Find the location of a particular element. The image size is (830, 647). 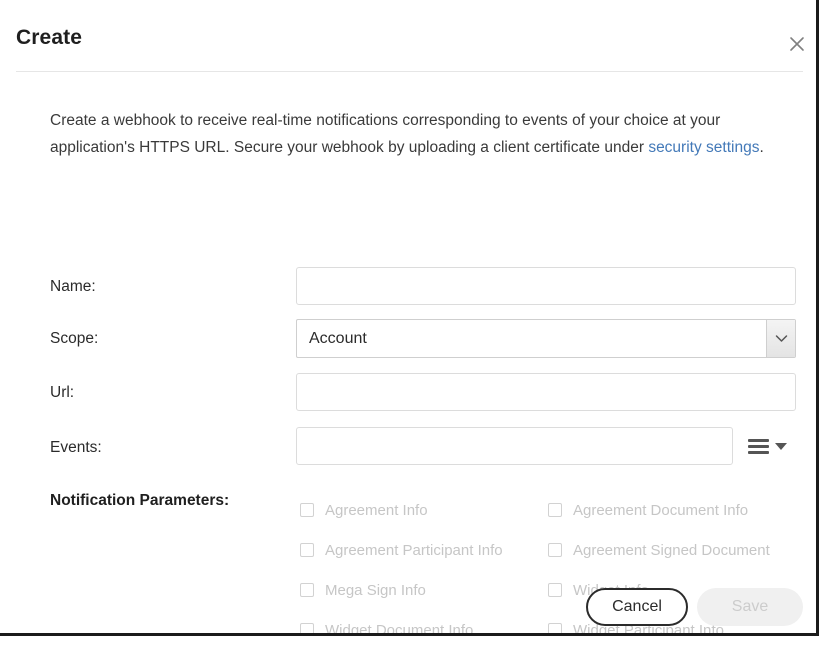

name-input is located at coordinates (546, 286).